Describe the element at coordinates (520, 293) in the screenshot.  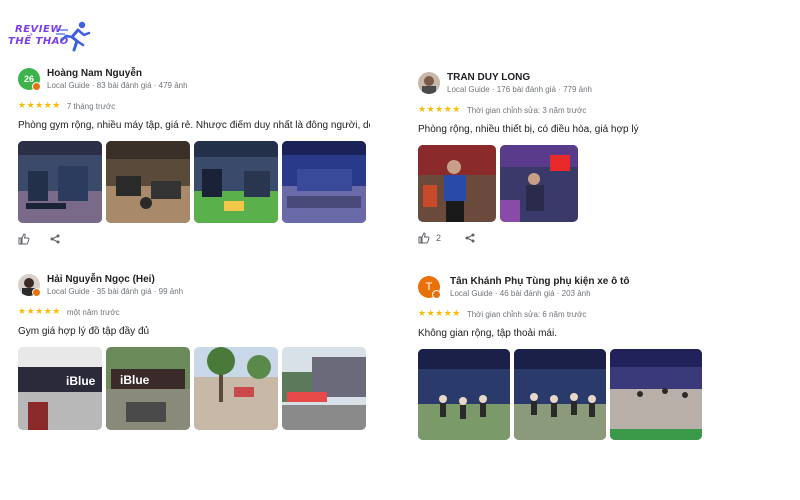
I see `reviewer-meta: Local Guide · 46 bài đánh giá · 203 ảnh` at that location.